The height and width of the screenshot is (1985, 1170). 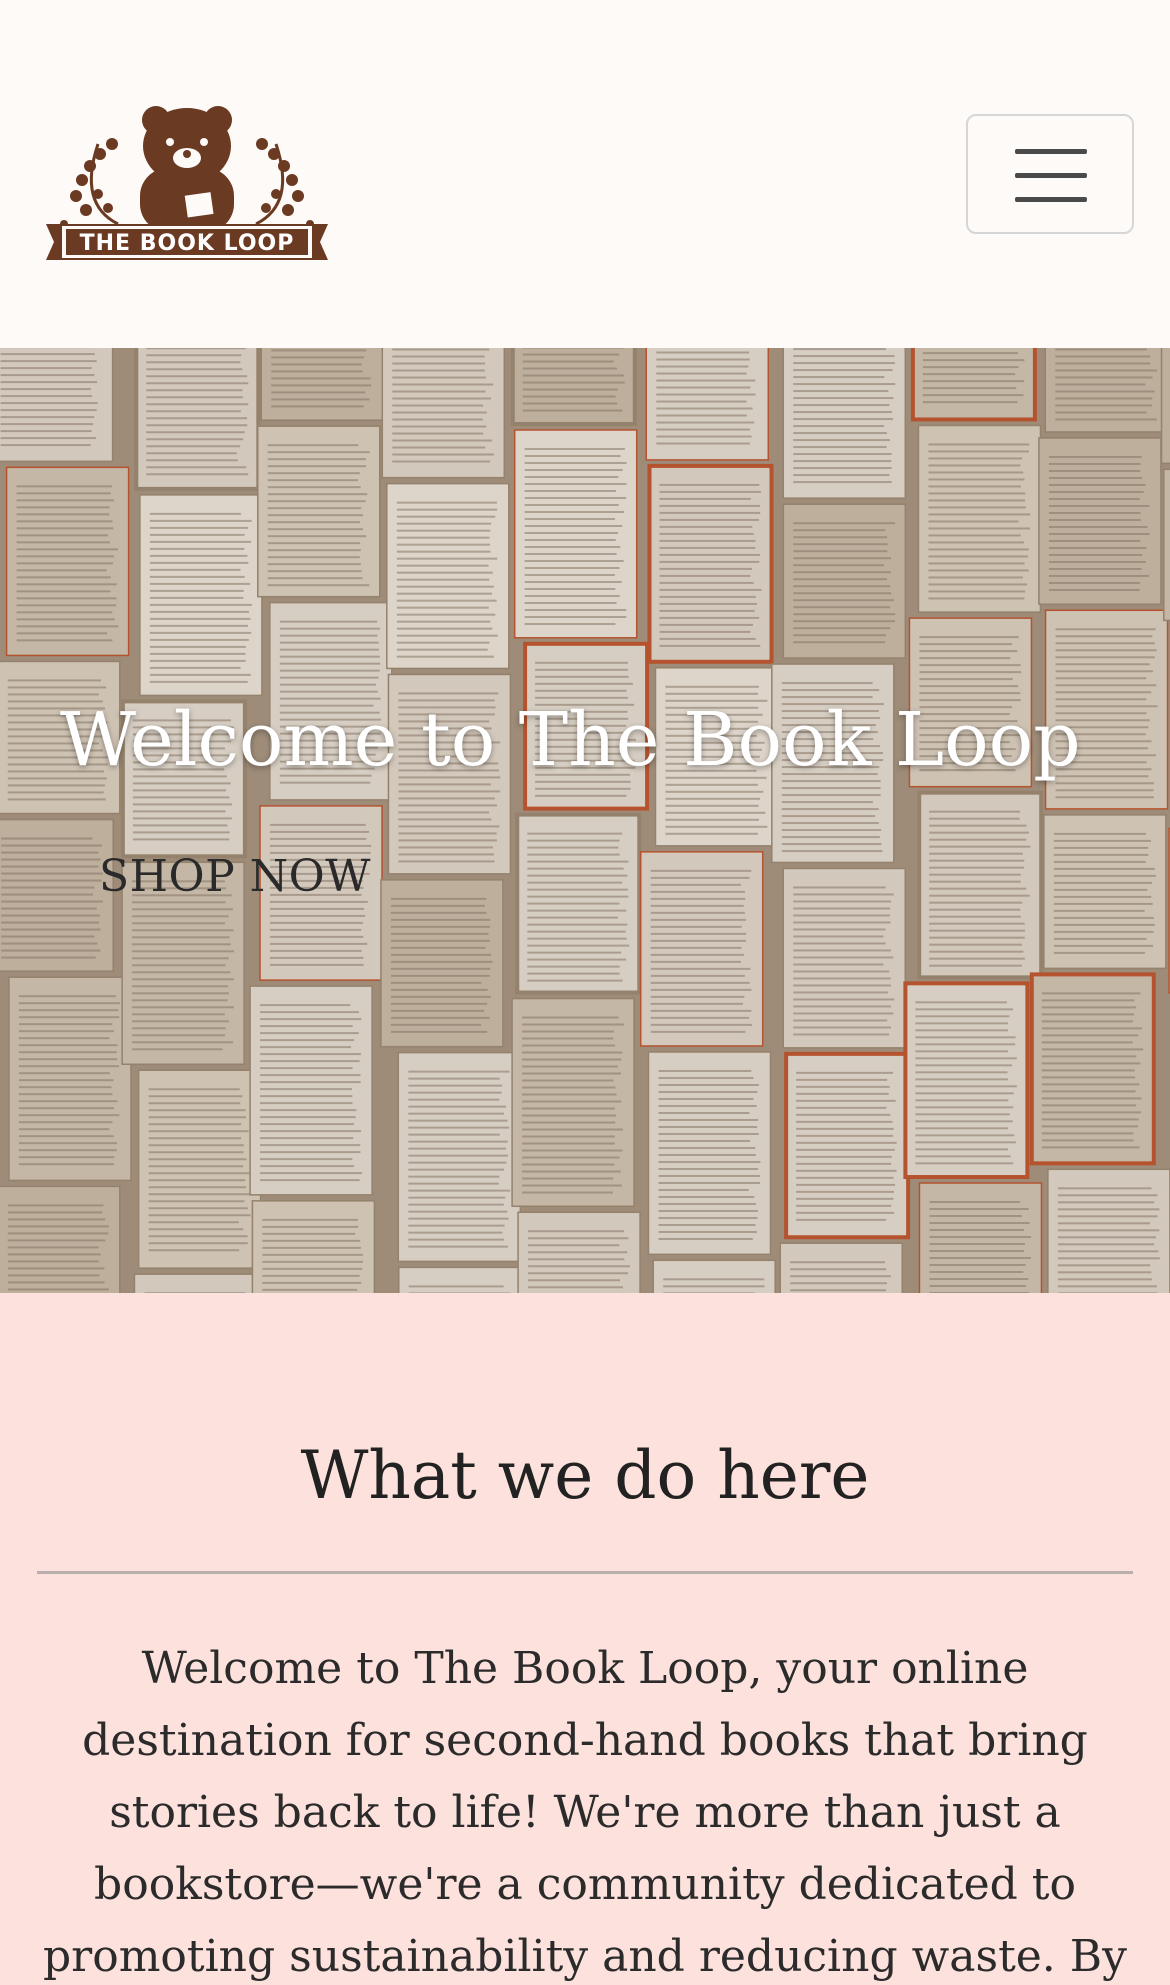 I want to click on shop-now-button: SHOP NOW, so click(x=230, y=876).